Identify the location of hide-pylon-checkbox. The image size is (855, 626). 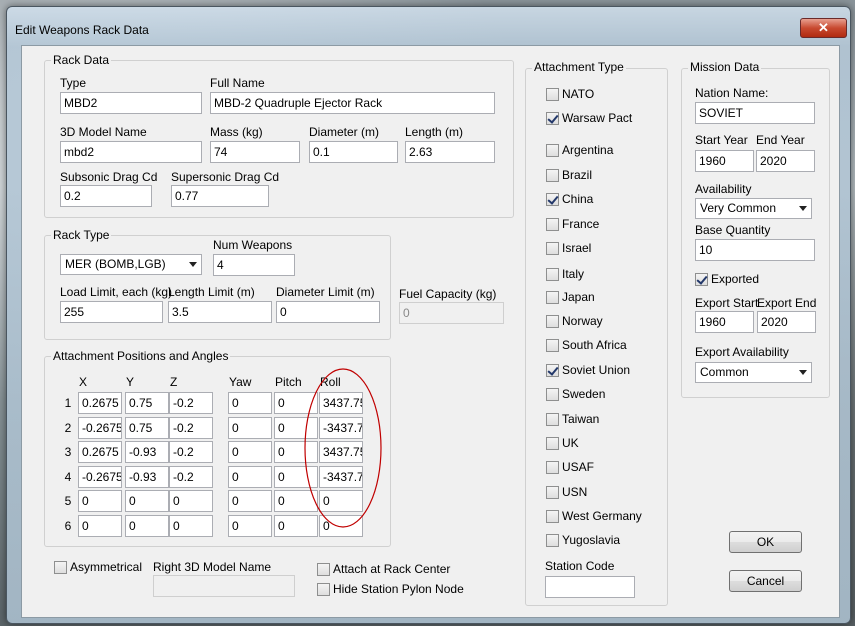
(323, 589).